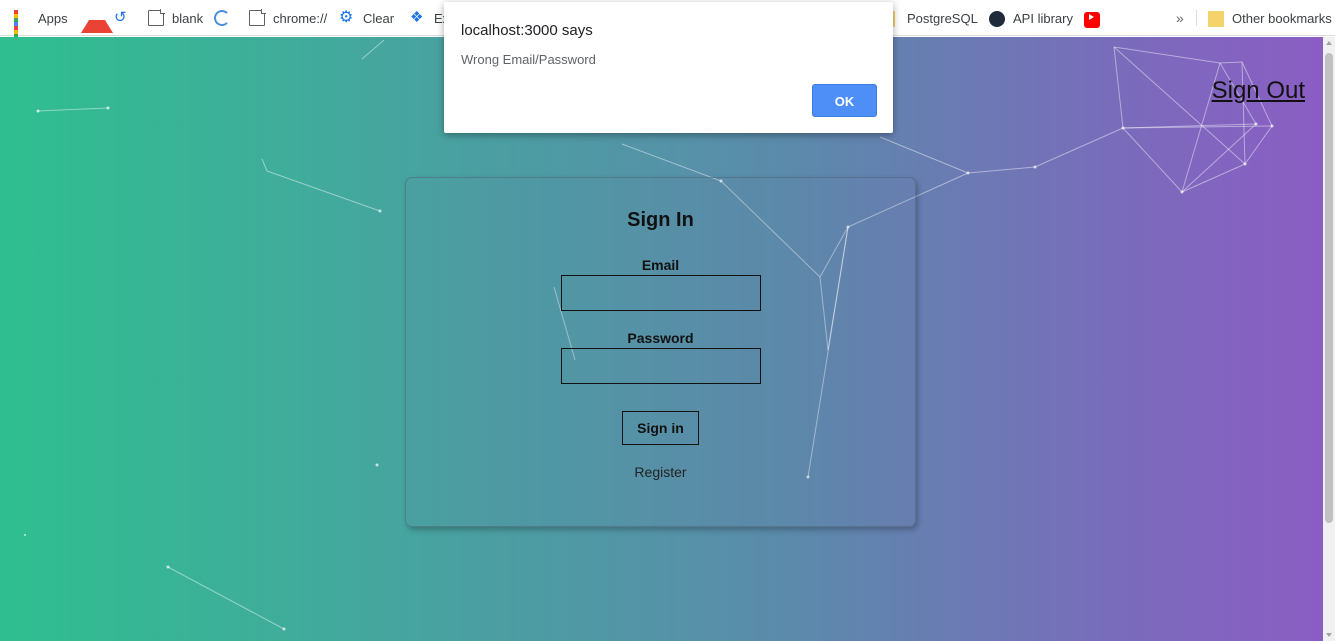 This screenshot has height=641, width=1335. What do you see at coordinates (379, 18) in the screenshot?
I see `bookmark-label: Clear` at bounding box center [379, 18].